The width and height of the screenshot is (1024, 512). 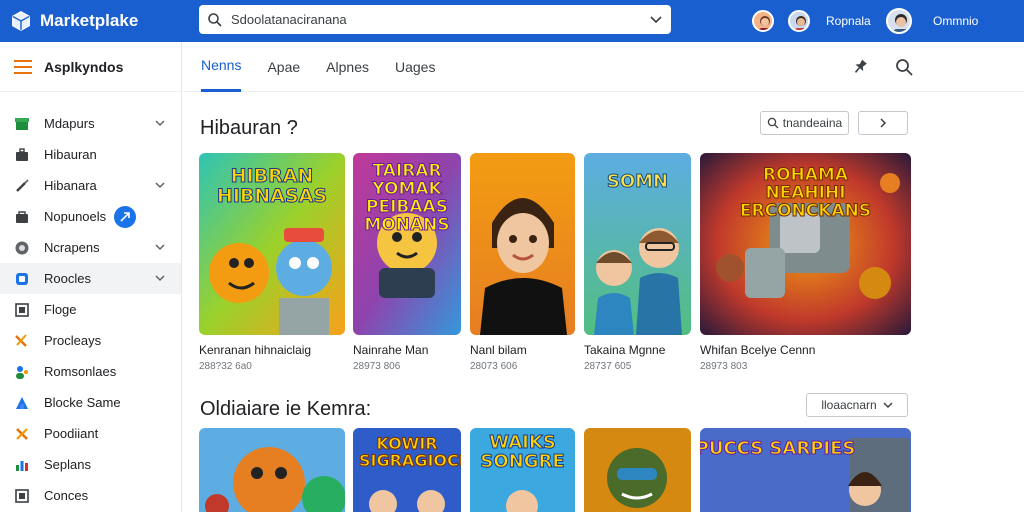 I want to click on account-name: Ommnio, so click(x=963, y=21).